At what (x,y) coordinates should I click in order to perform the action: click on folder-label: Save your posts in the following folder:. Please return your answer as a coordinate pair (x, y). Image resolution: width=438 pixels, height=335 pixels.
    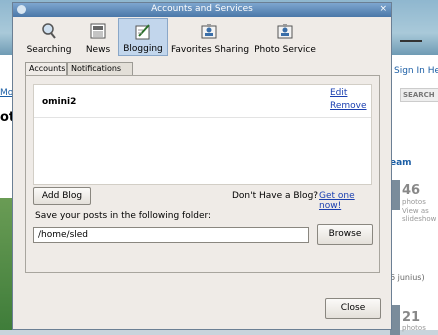
    Looking at the image, I should click on (123, 216).